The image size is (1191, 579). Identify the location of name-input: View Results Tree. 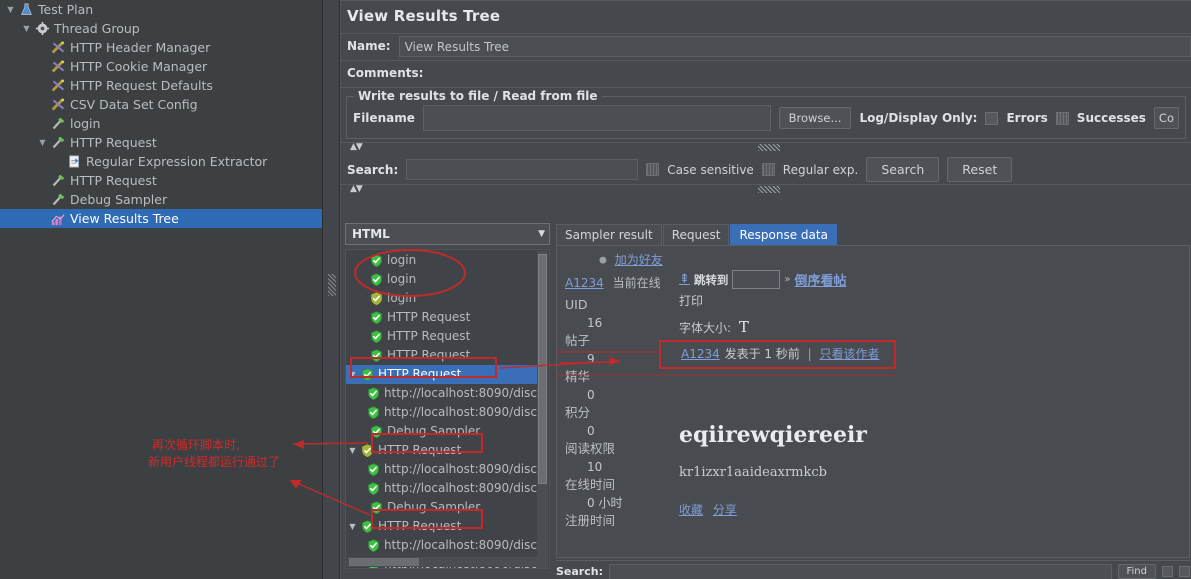
(794, 46).